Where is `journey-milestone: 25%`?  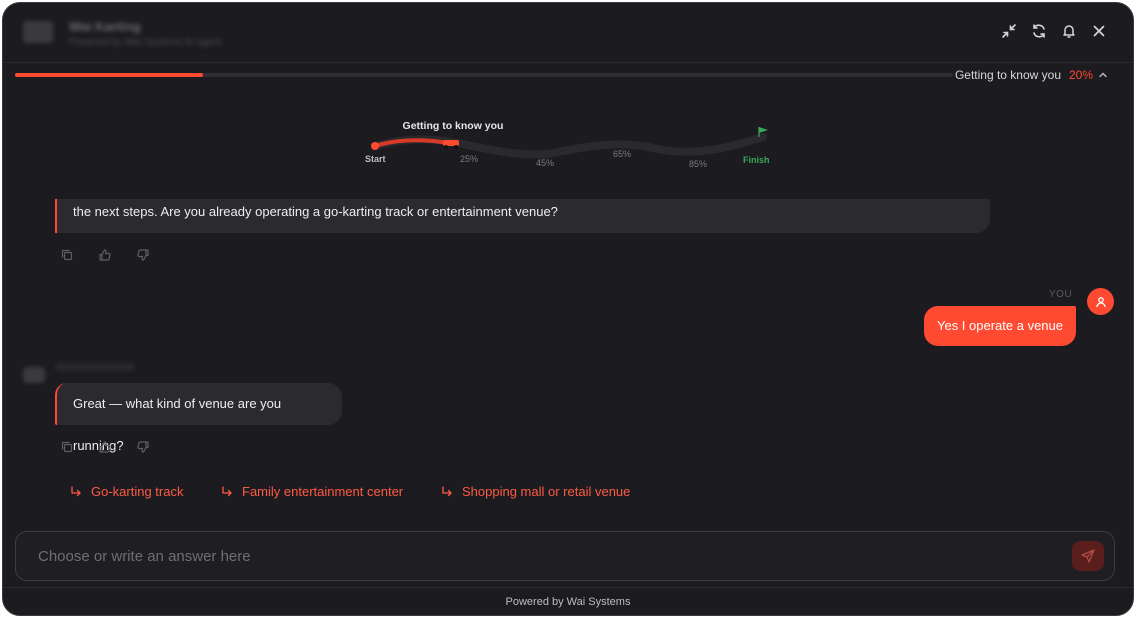
journey-milestone: 25% is located at coordinates (469, 159).